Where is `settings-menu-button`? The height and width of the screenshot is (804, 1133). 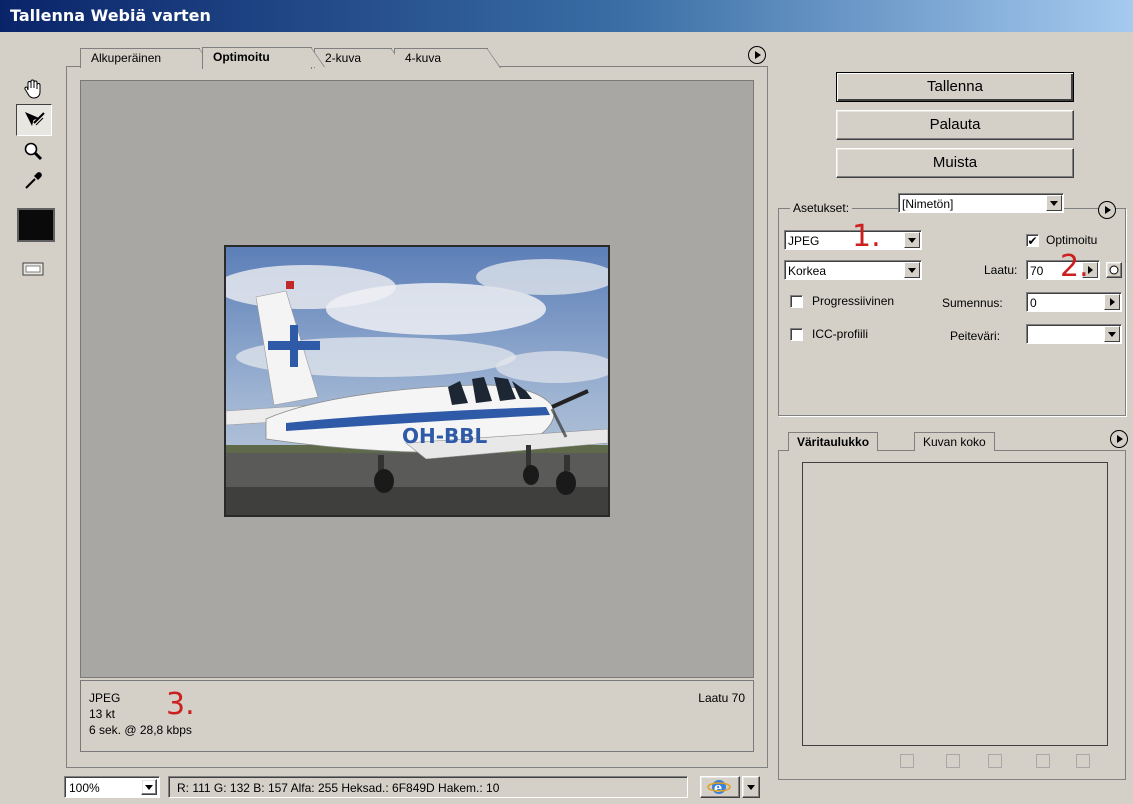
settings-menu-button is located at coordinates (1107, 210).